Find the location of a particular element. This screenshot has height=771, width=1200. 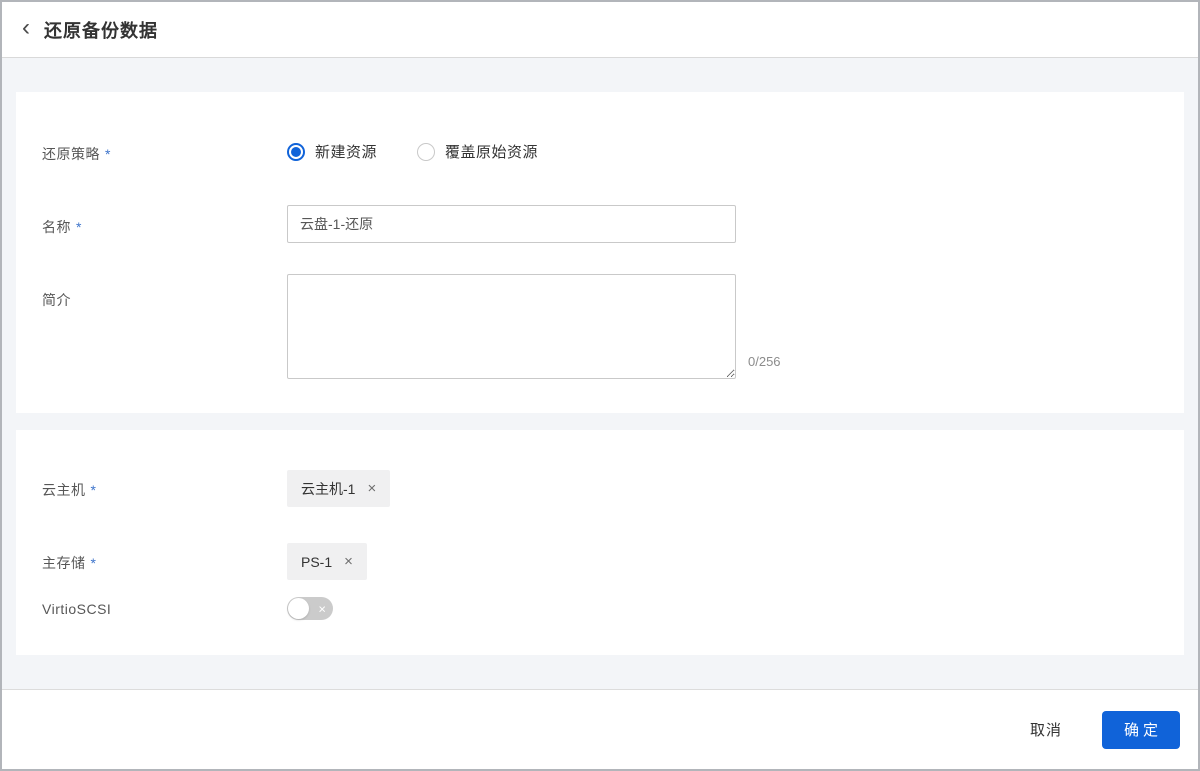

vm-label-text: 云主机 is located at coordinates (64, 490).